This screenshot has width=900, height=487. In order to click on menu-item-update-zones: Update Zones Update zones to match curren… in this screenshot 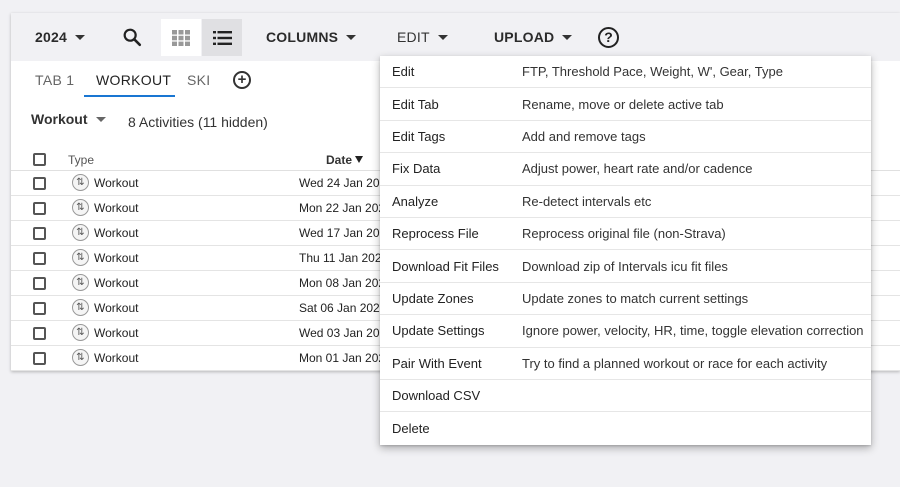, I will do `click(625, 299)`.